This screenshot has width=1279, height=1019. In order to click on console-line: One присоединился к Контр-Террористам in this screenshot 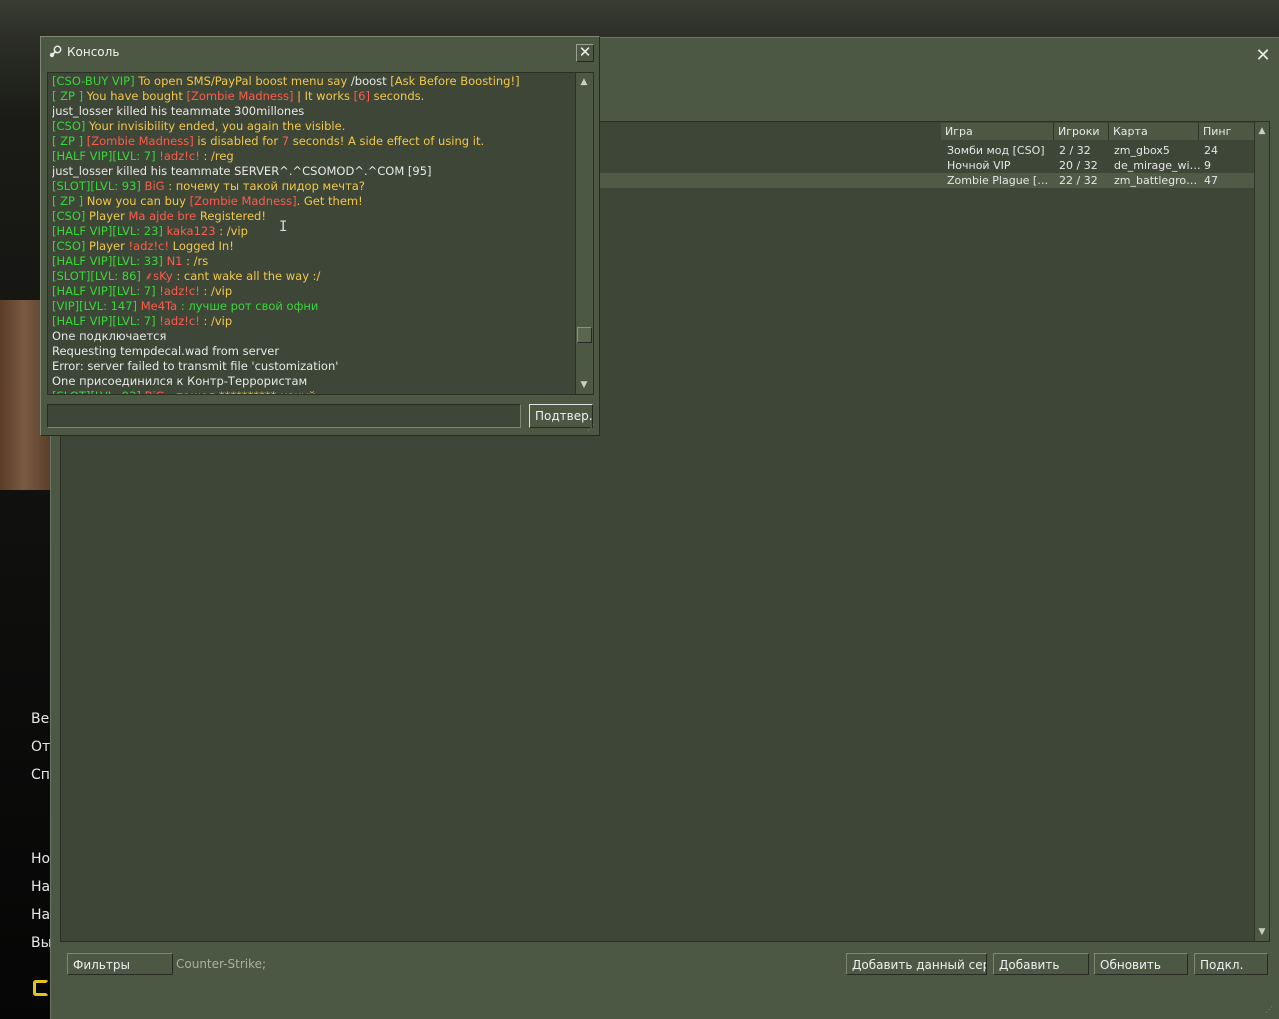, I will do `click(312, 381)`.